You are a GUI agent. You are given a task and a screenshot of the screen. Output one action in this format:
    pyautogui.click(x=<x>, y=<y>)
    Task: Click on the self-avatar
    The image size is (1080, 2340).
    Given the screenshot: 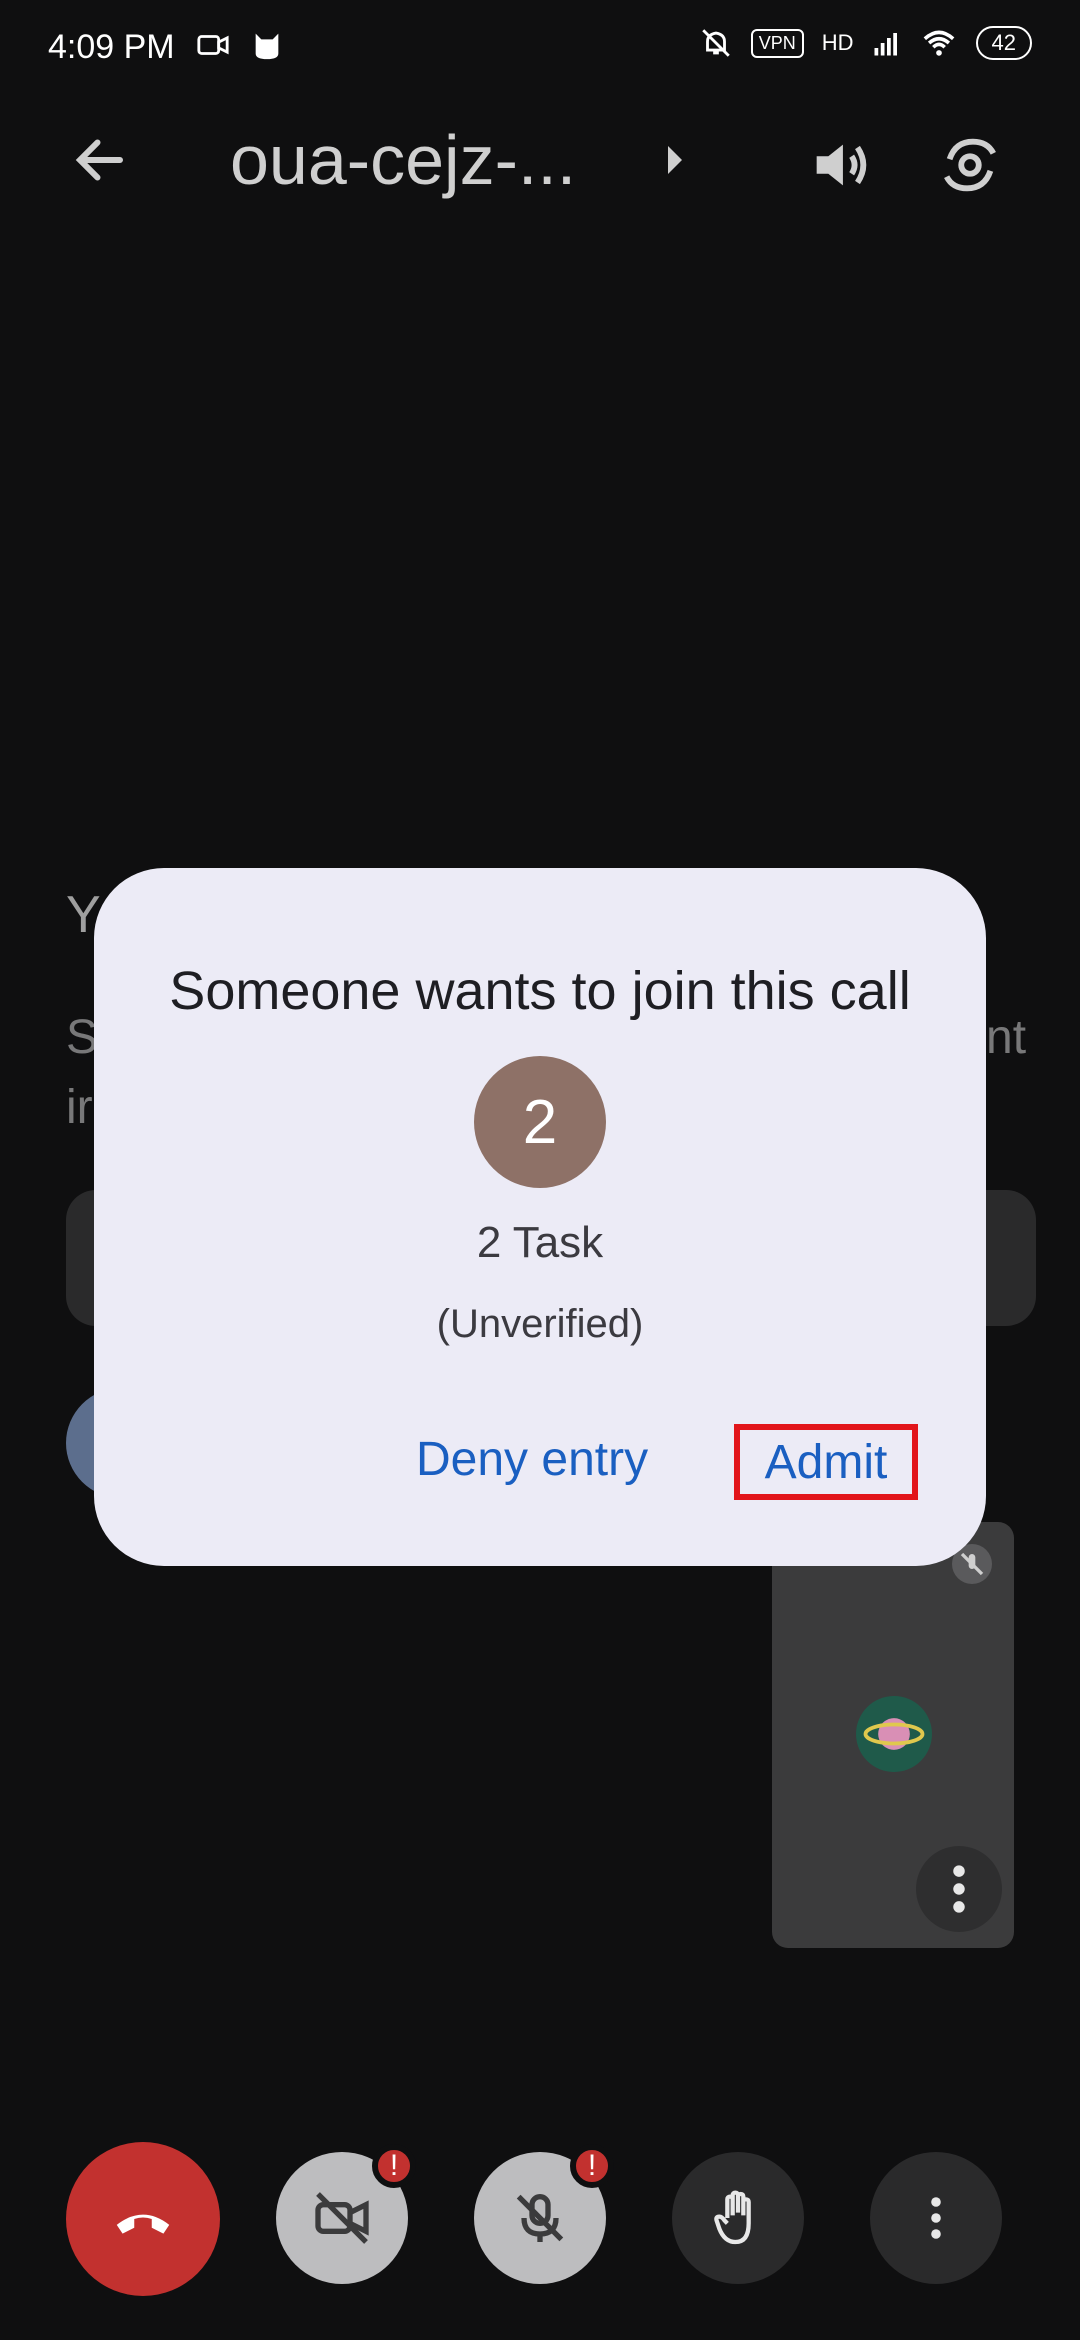 What is the action you would take?
    pyautogui.click(x=894, y=1734)
    